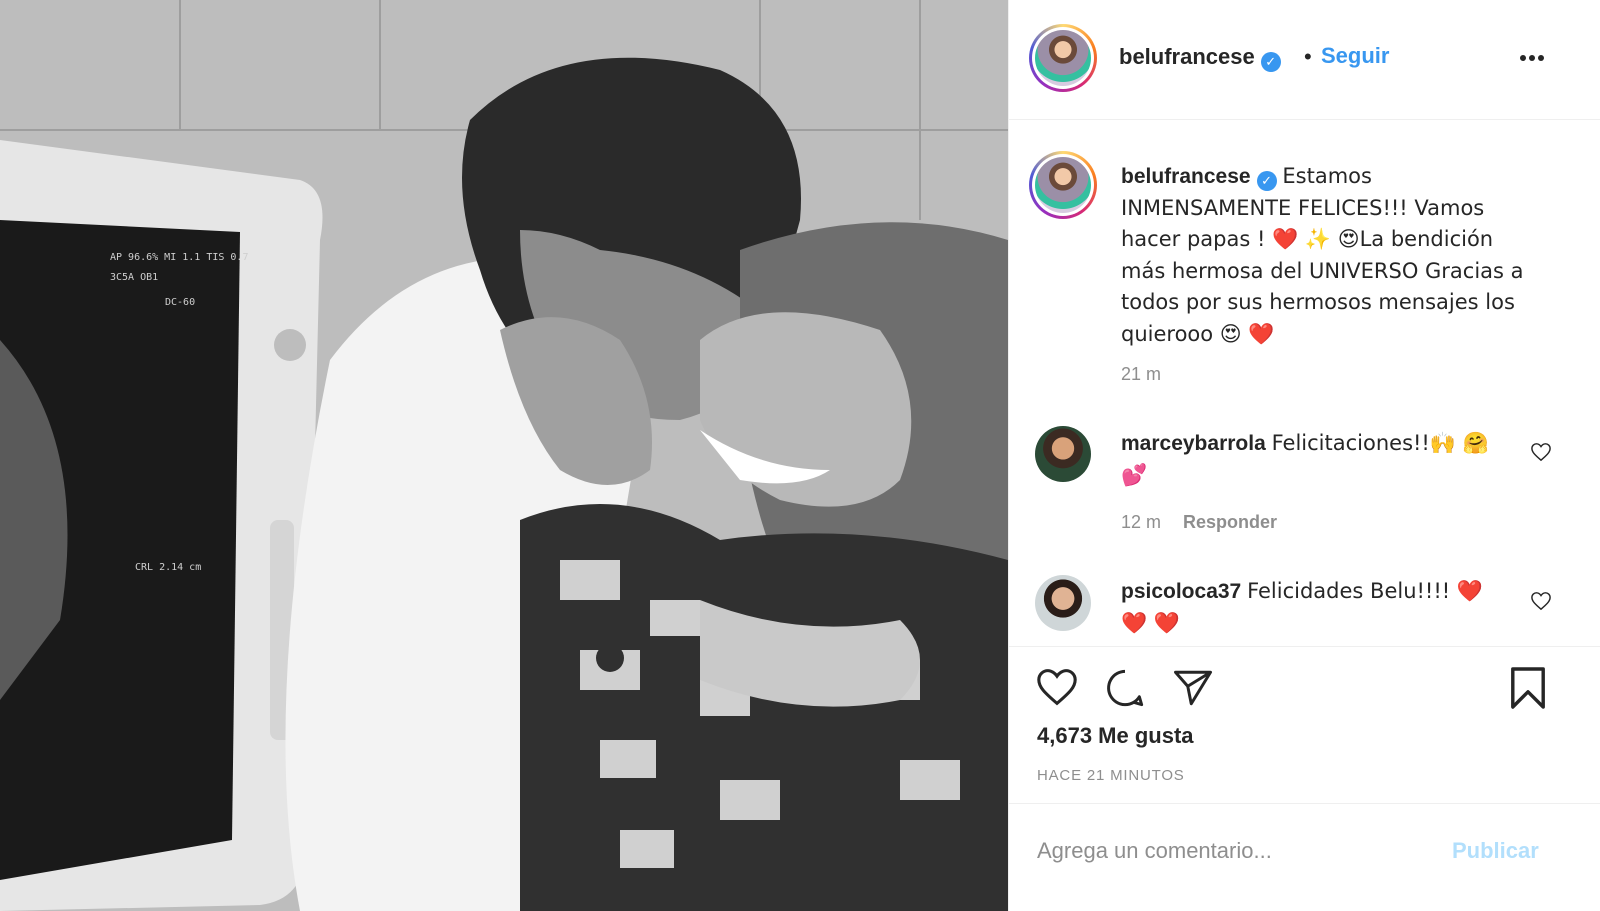 The width and height of the screenshot is (1600, 911). What do you see at coordinates (134, 277) in the screenshot?
I see `svg-text: 3C5A OB1` at bounding box center [134, 277].